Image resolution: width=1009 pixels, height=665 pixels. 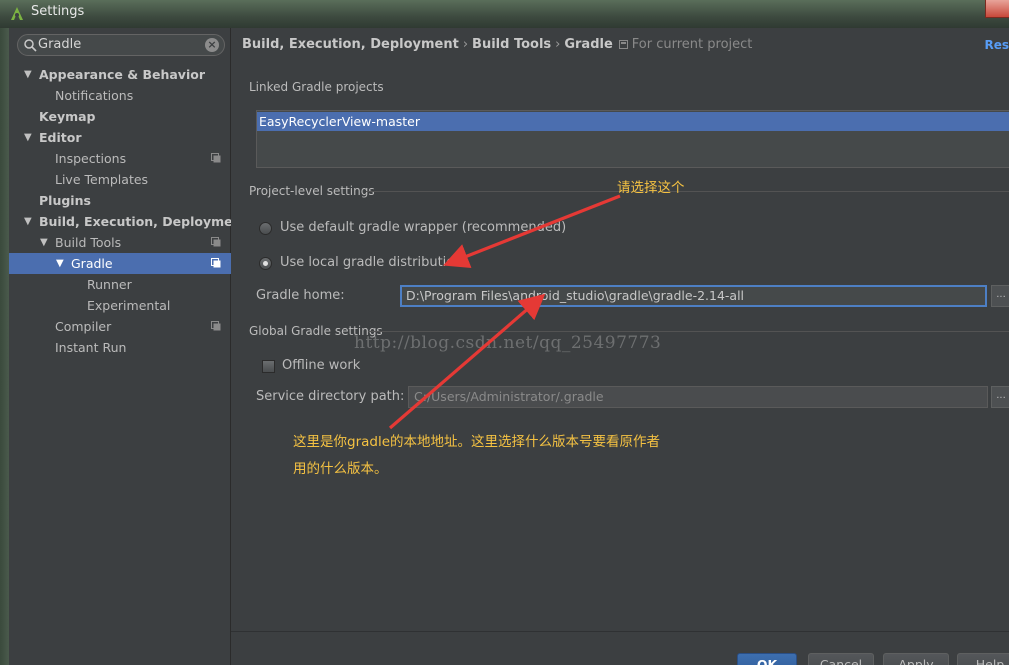 I want to click on search-icon, so click(x=30, y=45).